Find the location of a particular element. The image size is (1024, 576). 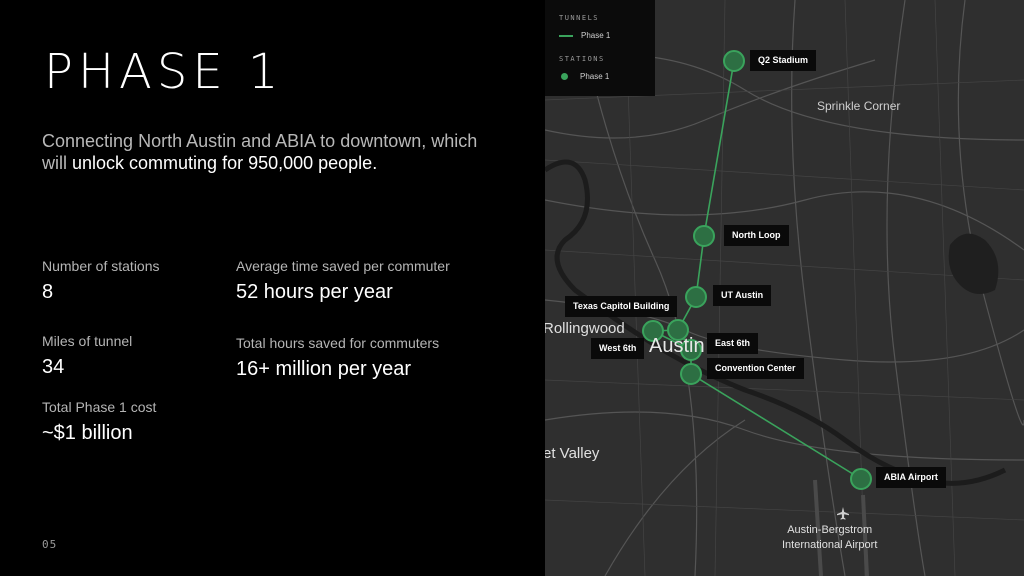

legend-tunnel-item: Phase 1 is located at coordinates (584, 35).